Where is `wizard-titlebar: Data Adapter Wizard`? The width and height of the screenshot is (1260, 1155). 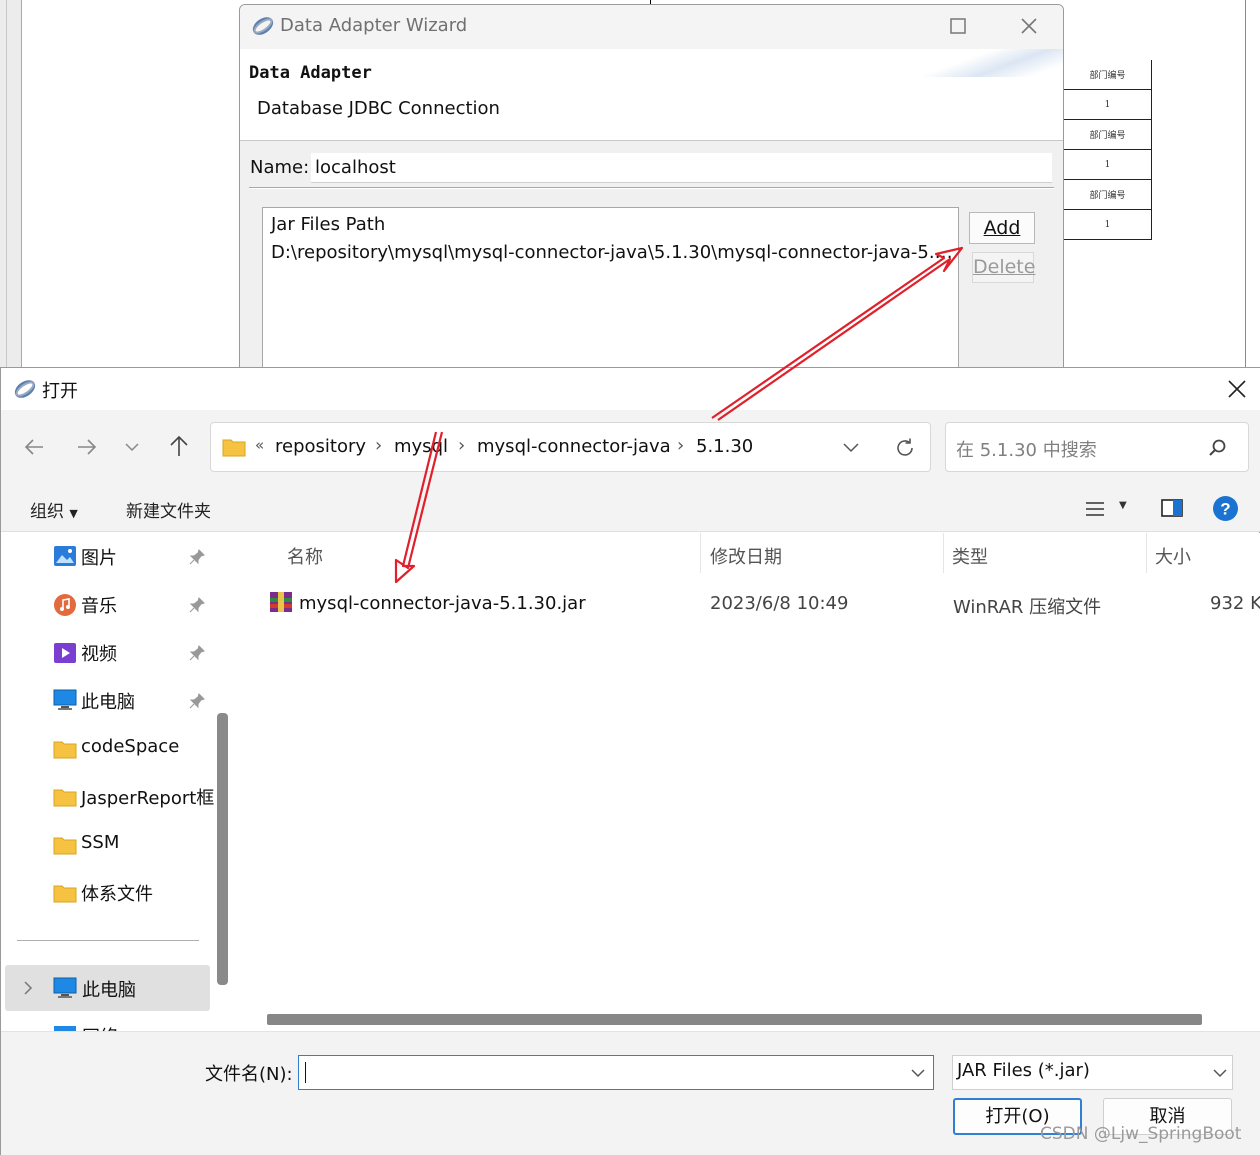 wizard-titlebar: Data Adapter Wizard is located at coordinates (651, 27).